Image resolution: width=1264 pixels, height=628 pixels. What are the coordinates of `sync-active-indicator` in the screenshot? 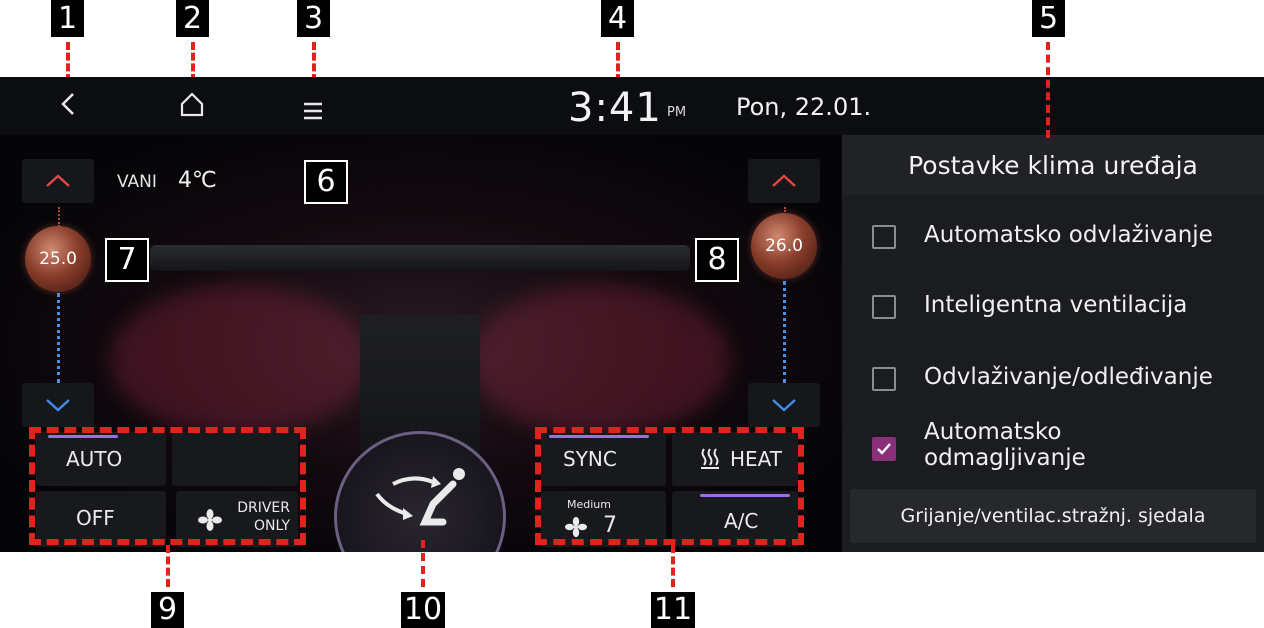 It's located at (599, 436).